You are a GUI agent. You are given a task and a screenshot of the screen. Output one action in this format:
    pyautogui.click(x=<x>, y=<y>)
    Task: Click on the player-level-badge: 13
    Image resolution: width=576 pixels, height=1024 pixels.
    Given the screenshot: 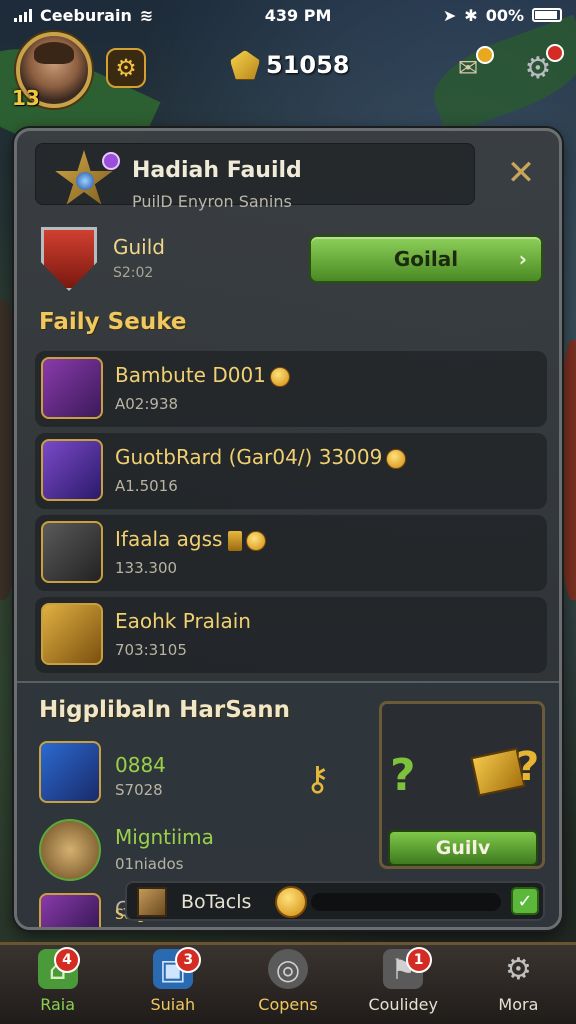 What is the action you would take?
    pyautogui.click(x=26, y=98)
    